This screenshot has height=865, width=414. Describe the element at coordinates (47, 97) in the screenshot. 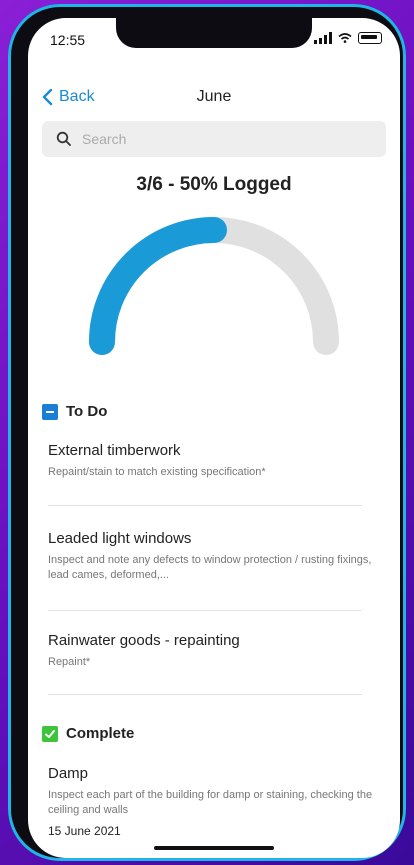

I see `chevron-left-icon` at that location.